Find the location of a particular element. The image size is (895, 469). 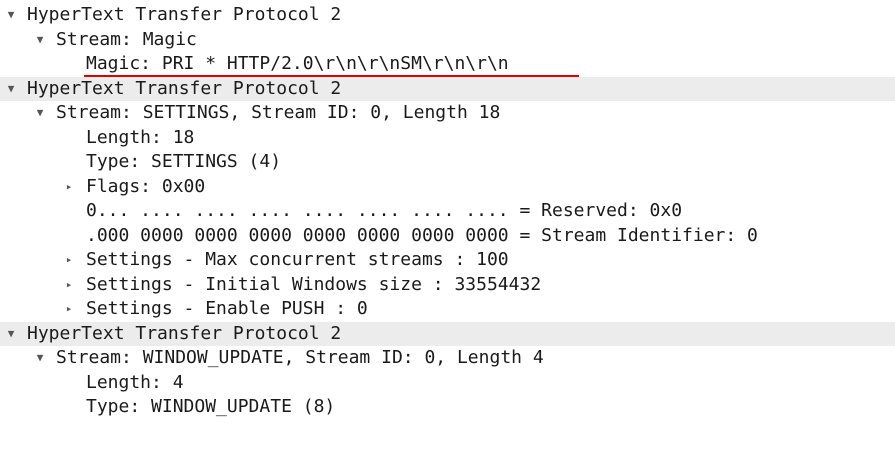

tree-row-type: Type: WINDOW_UPDATE (8) is located at coordinates (447, 407).